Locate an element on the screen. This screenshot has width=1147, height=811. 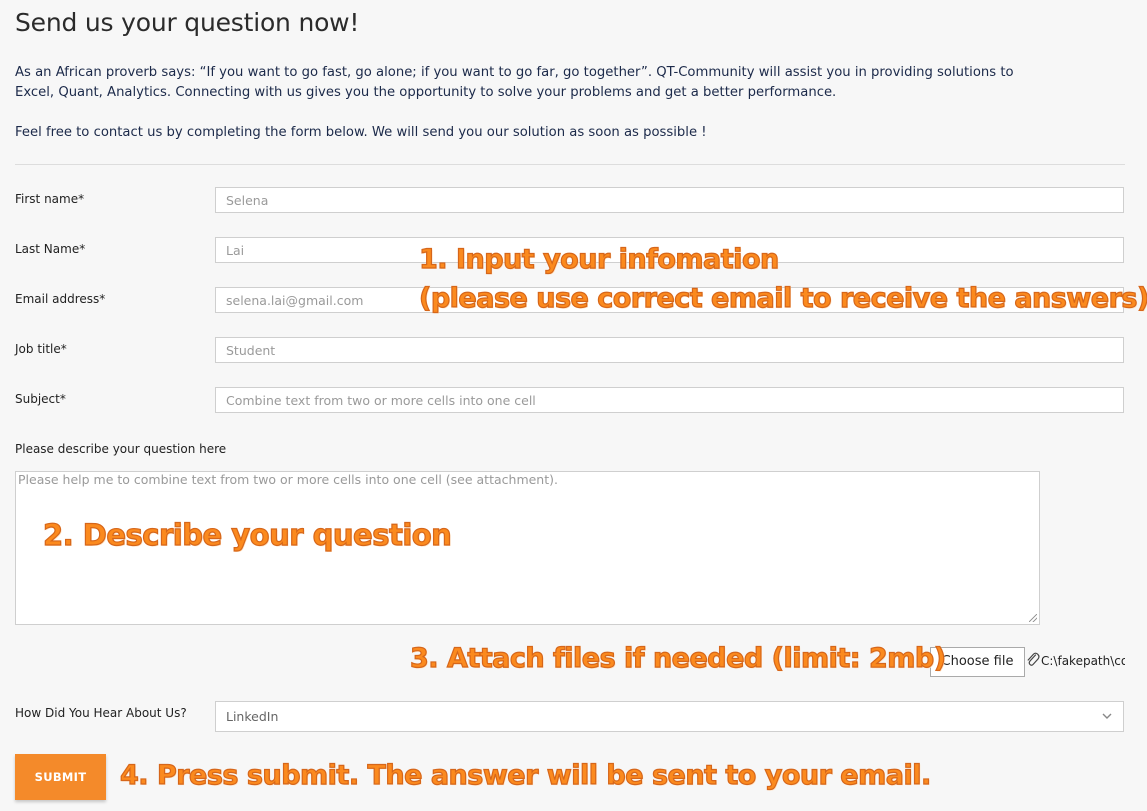
annotation-step2: 2. Describe your question is located at coordinates (247, 534).